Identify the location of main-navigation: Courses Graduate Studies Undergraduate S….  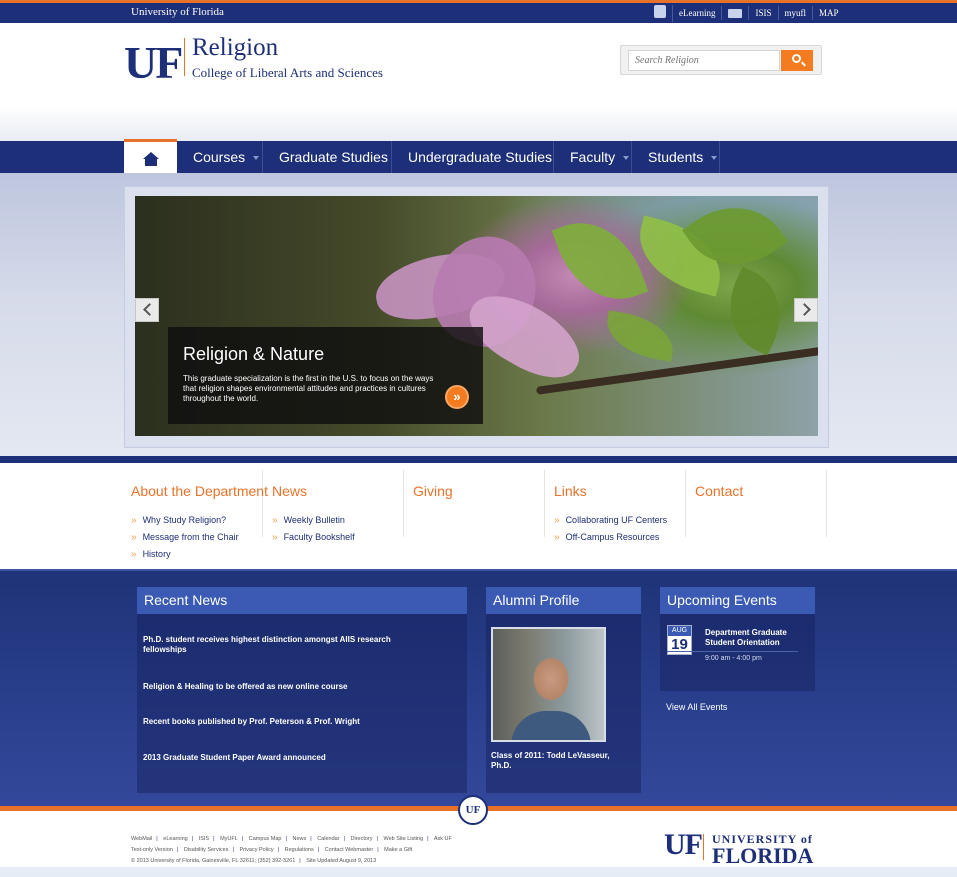
(478, 166).